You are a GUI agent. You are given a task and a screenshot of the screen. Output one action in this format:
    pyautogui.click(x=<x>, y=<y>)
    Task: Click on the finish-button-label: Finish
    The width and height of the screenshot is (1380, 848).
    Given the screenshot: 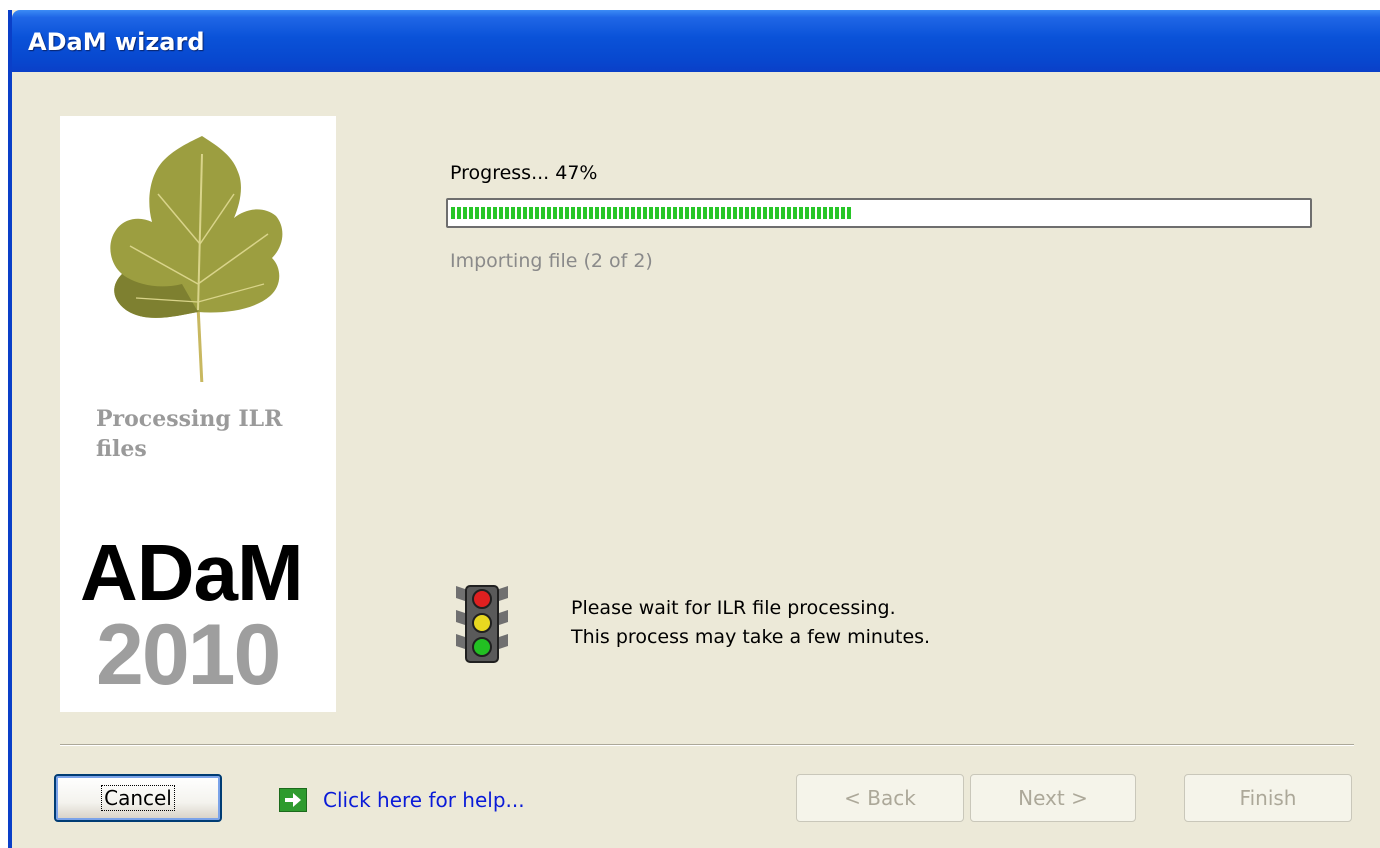 What is the action you would take?
    pyautogui.click(x=1268, y=798)
    